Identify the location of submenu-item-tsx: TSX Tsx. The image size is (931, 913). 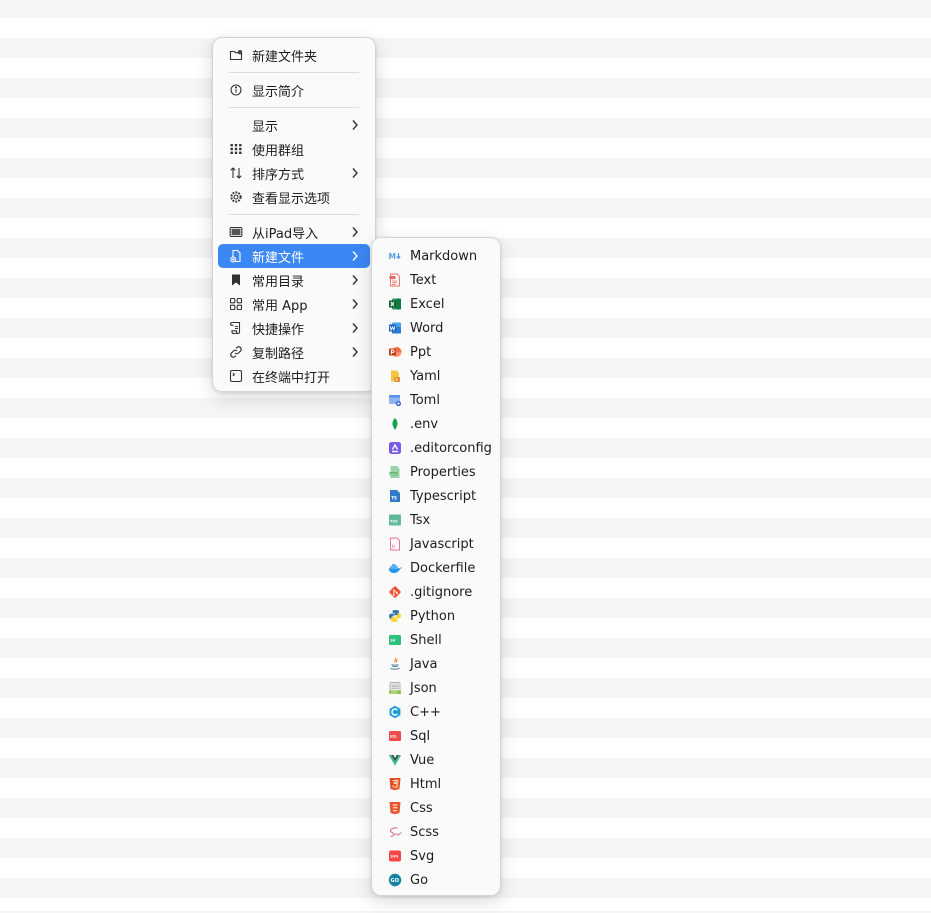
(436, 520).